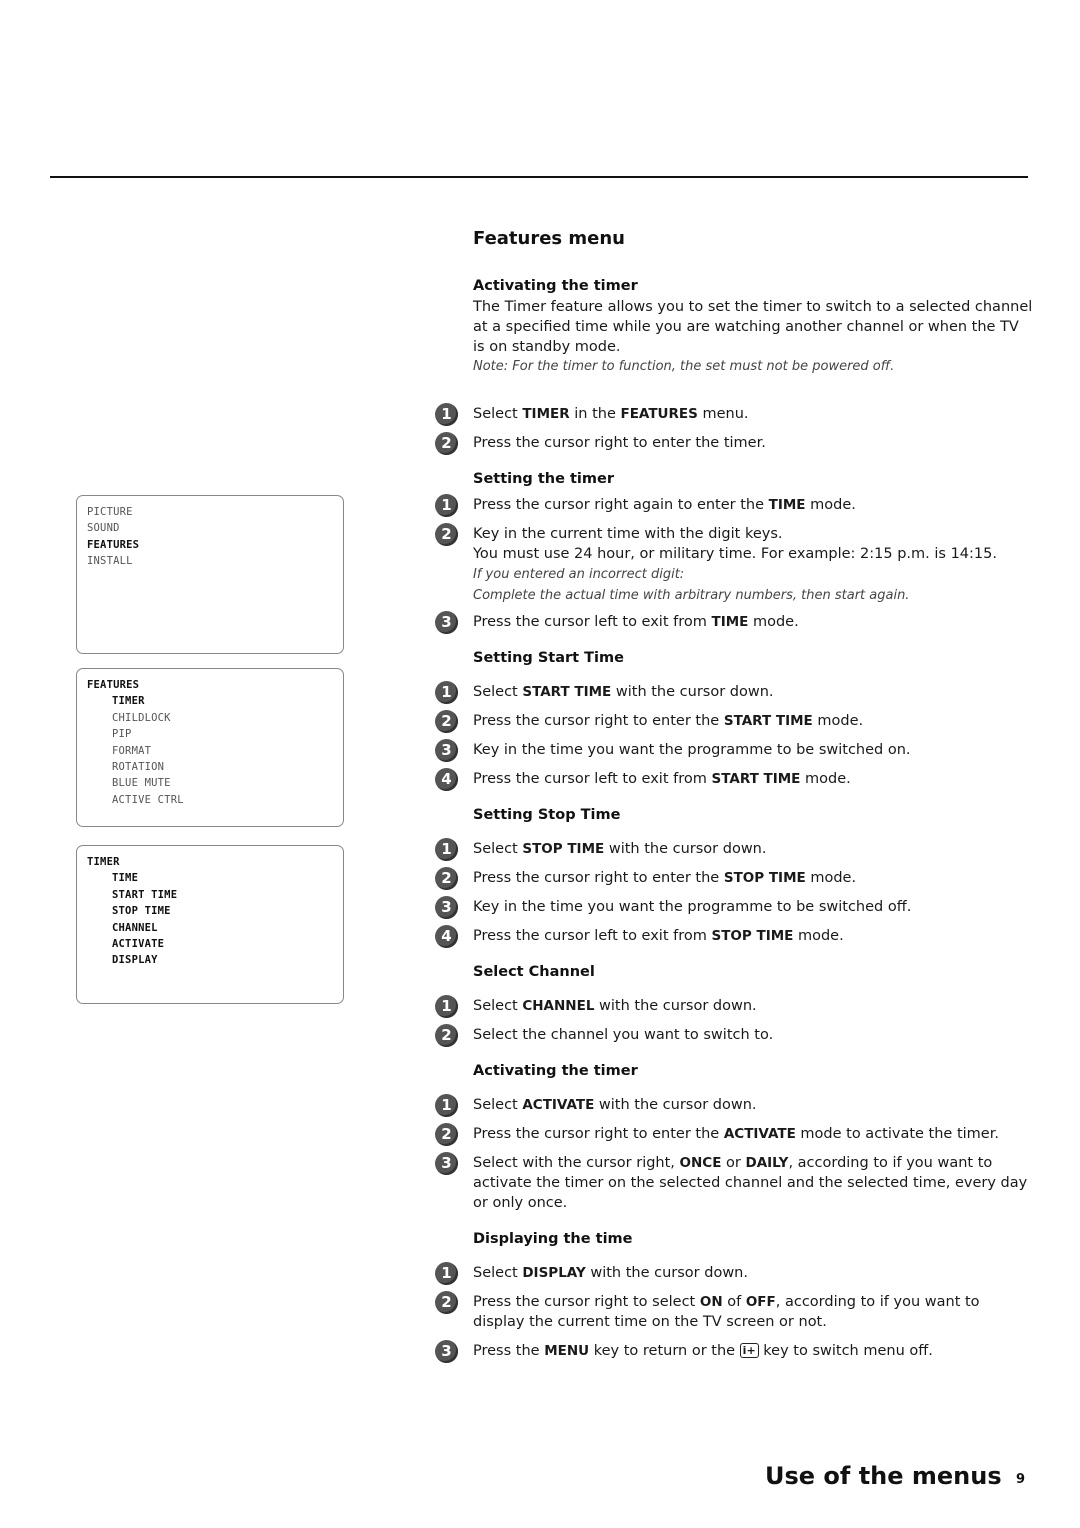 Image resolution: width=1080 pixels, height=1528 pixels. I want to click on menu-item: DISPLAY, so click(135, 960).